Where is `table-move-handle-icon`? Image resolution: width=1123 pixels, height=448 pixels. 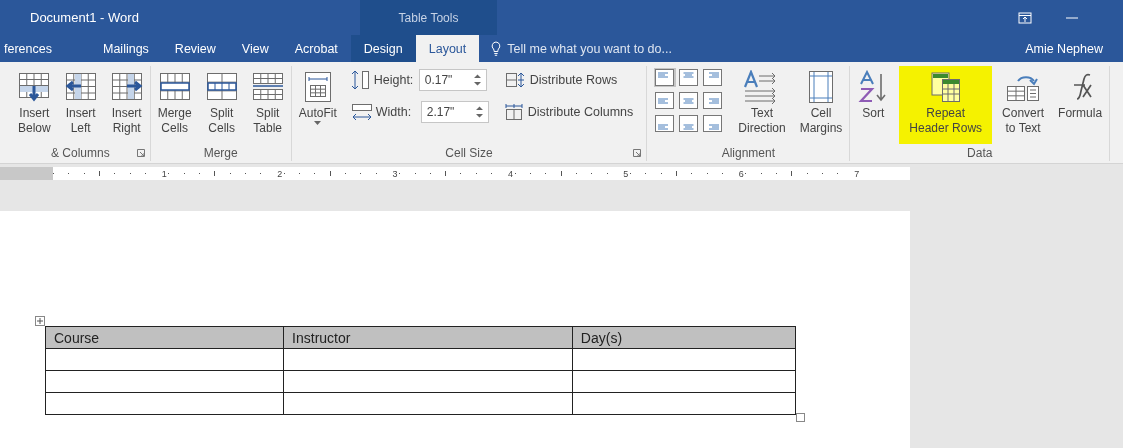 table-move-handle-icon is located at coordinates (40, 321).